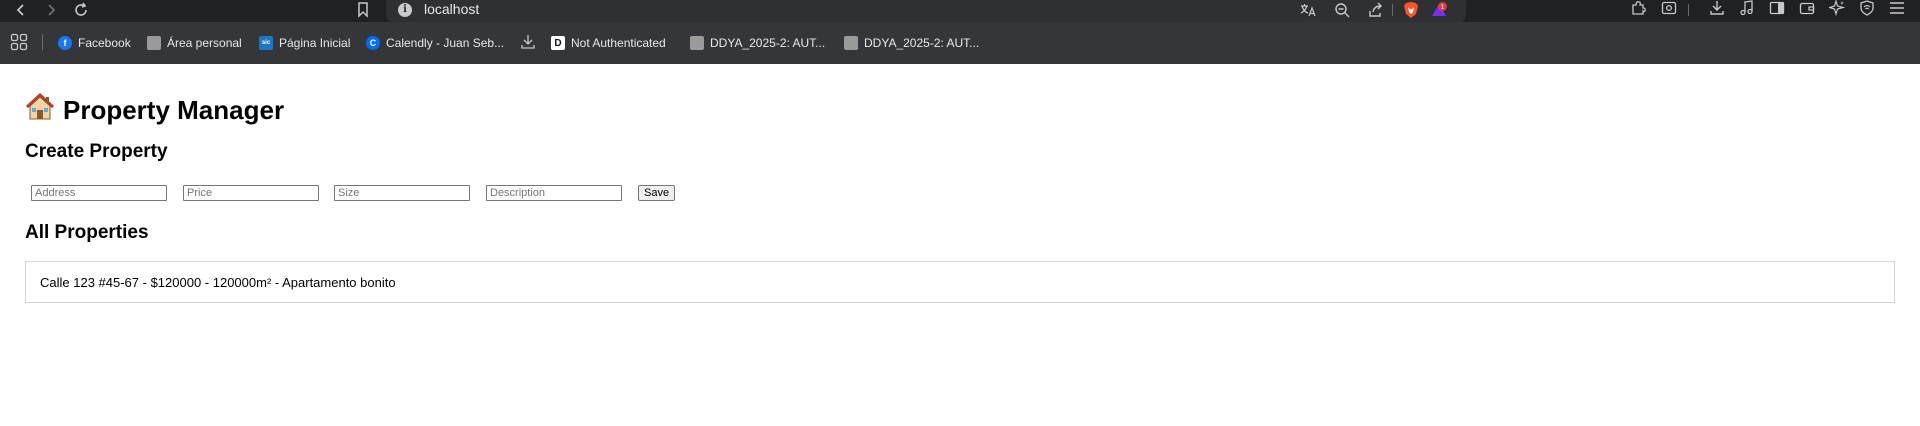 This screenshot has width=1920, height=426. I want to click on media-button, so click(1747, 10).